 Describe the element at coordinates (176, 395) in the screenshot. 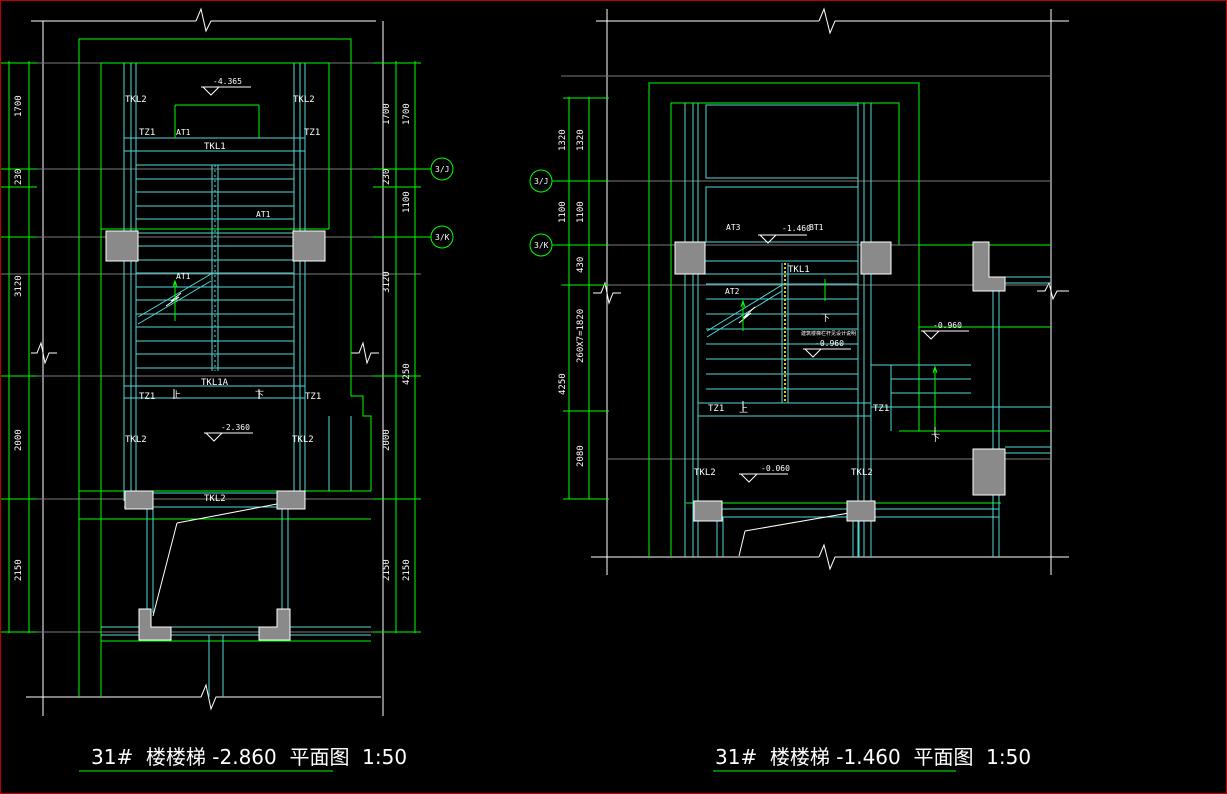

I see `label-up: 上` at that location.